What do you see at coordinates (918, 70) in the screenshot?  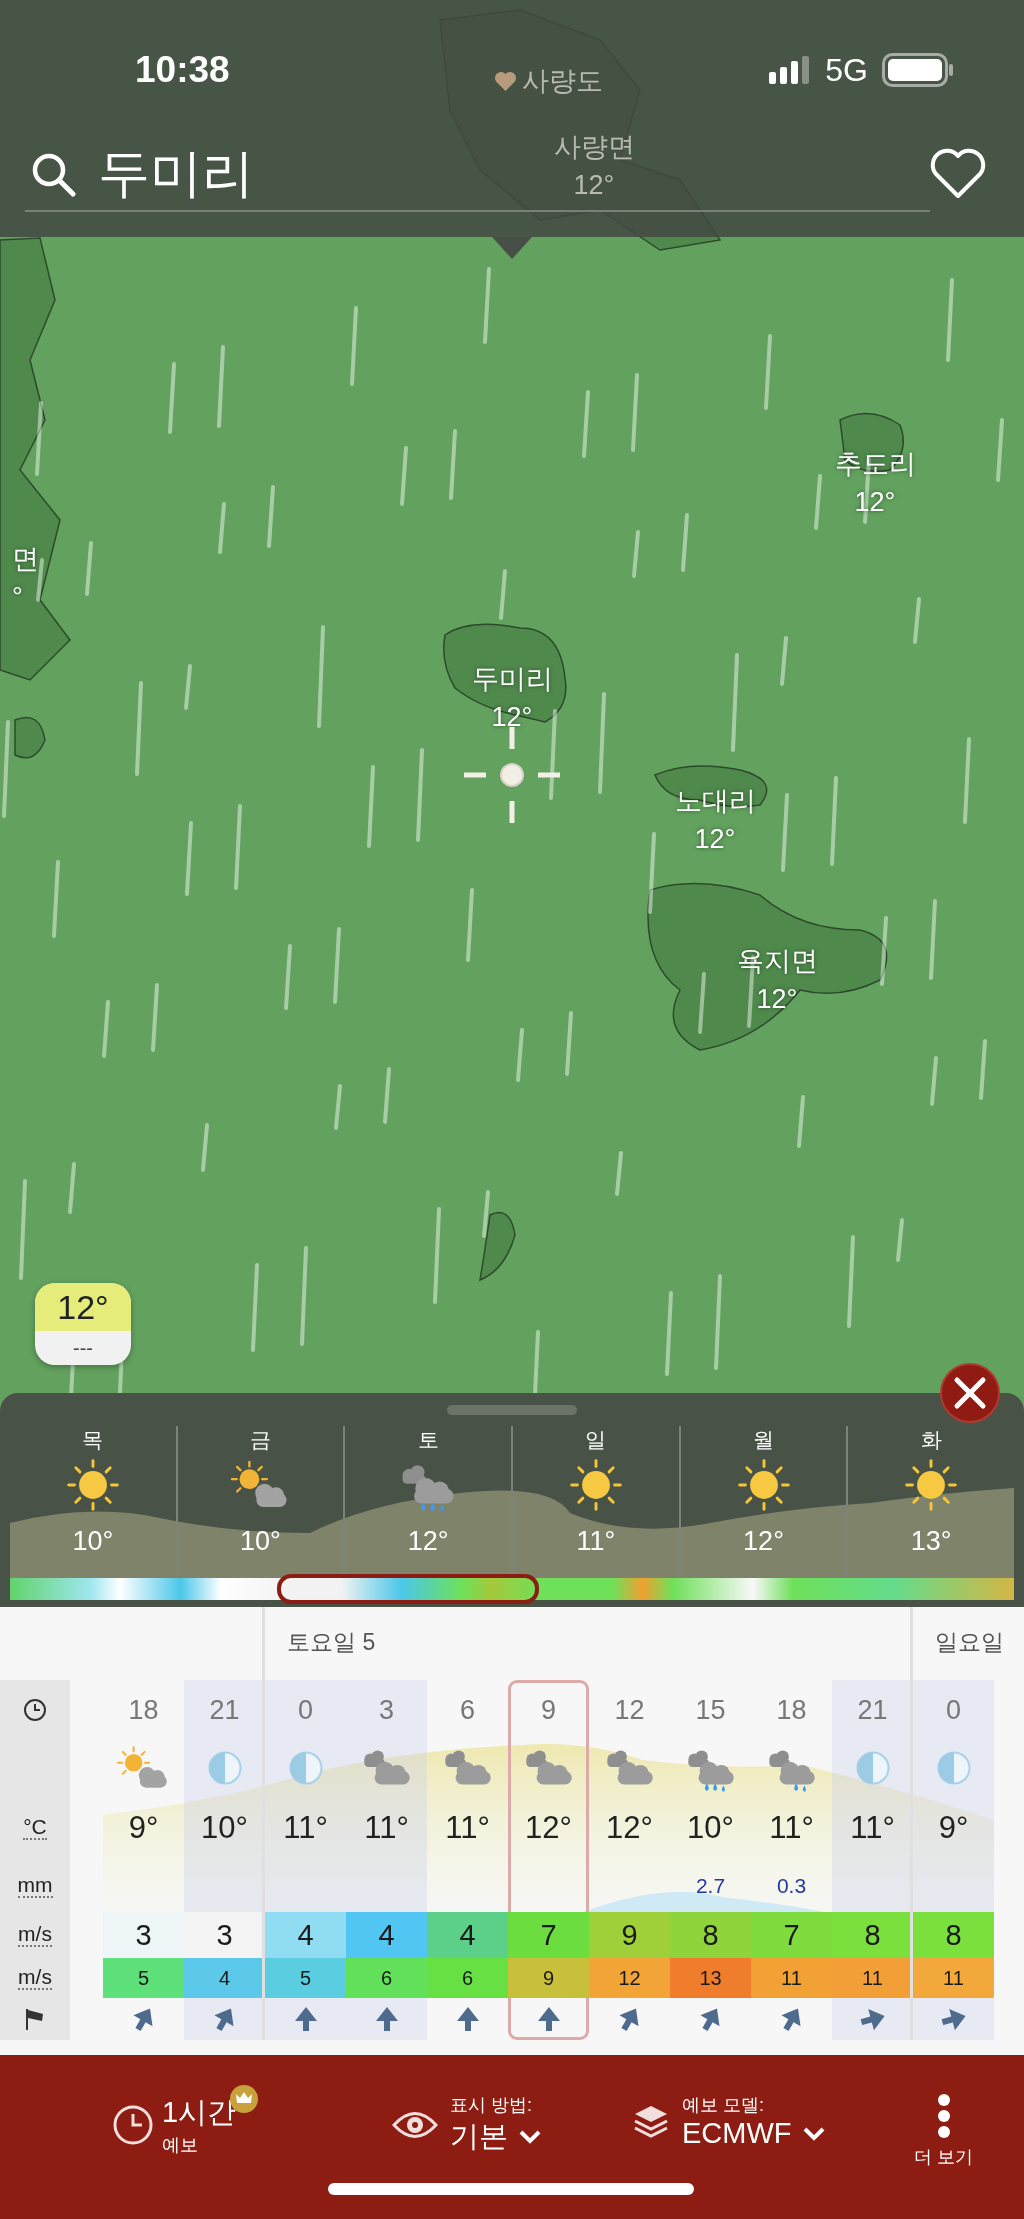 I see `battery-icon` at bounding box center [918, 70].